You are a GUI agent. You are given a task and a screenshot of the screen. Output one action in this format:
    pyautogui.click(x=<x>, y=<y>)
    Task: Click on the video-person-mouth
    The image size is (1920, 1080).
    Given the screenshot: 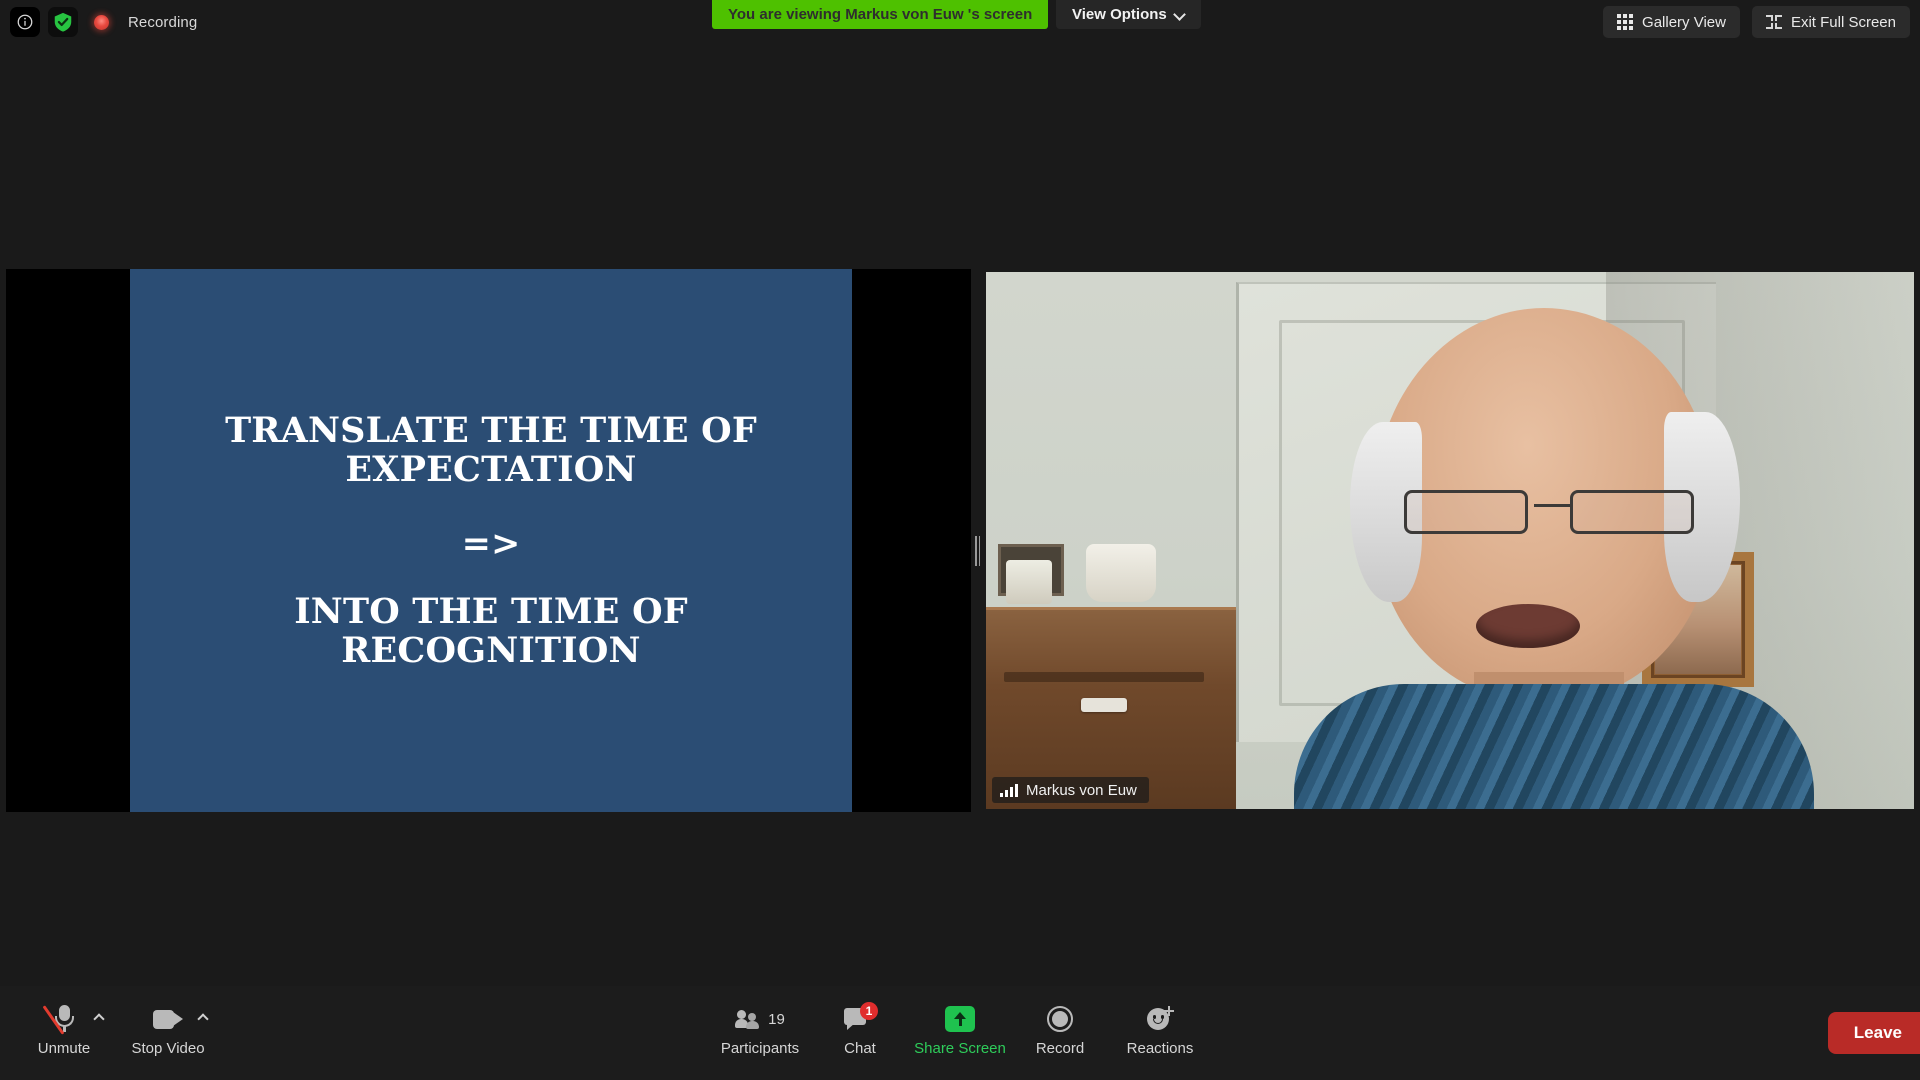 What is the action you would take?
    pyautogui.click(x=1528, y=626)
    